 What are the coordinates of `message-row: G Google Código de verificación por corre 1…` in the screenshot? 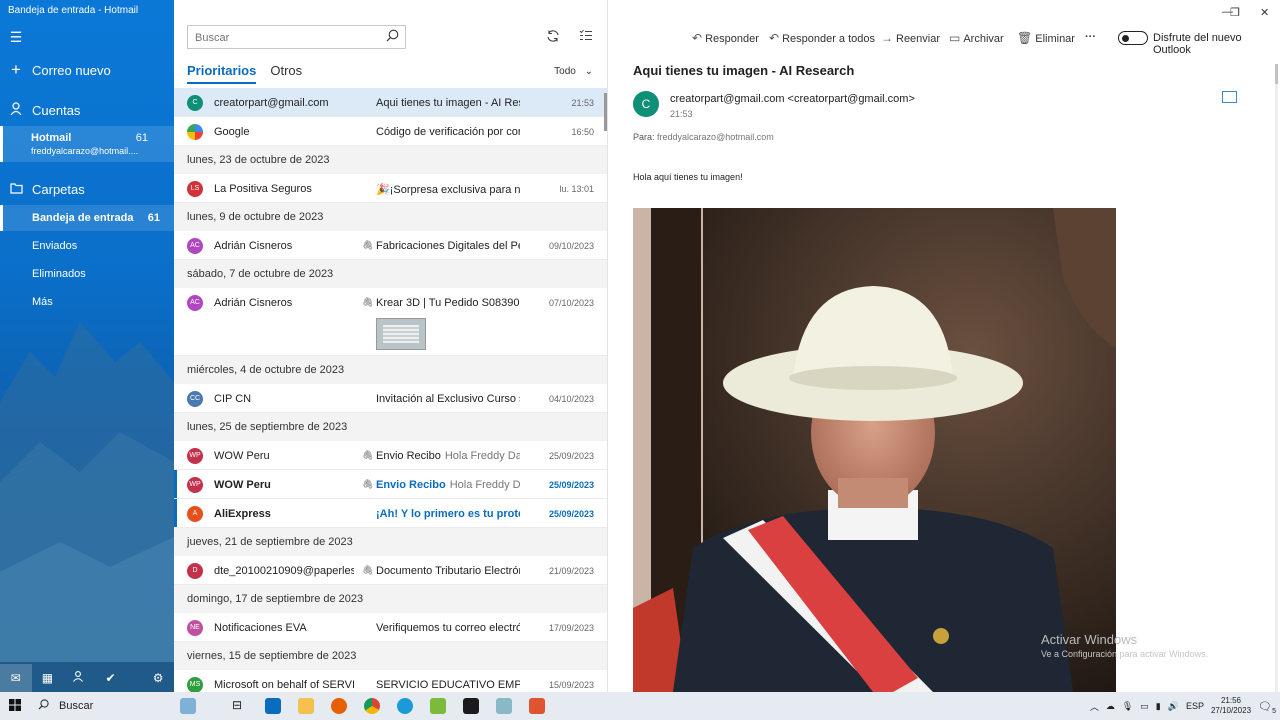 It's located at (390, 131).